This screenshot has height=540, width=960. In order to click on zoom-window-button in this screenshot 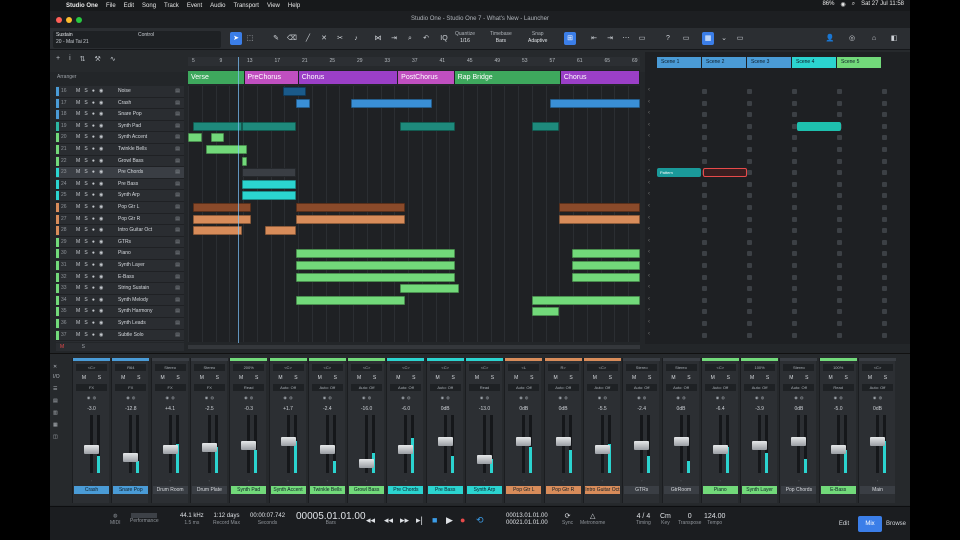, I will do `click(79, 20)`.